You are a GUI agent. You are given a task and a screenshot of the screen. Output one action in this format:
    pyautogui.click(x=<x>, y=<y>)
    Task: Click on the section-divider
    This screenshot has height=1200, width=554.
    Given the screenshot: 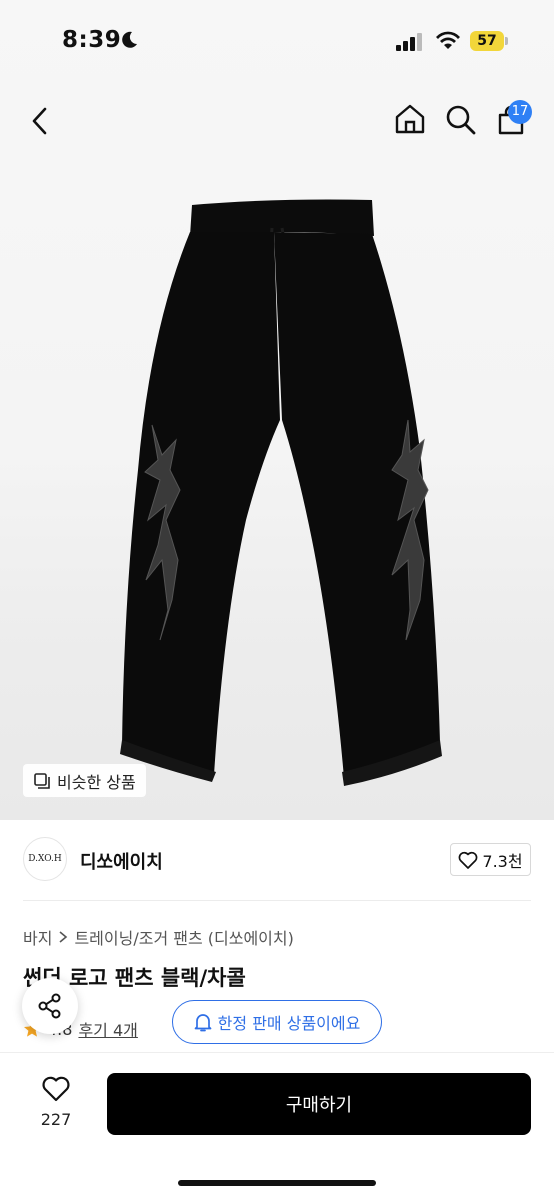 What is the action you would take?
    pyautogui.click(x=277, y=900)
    